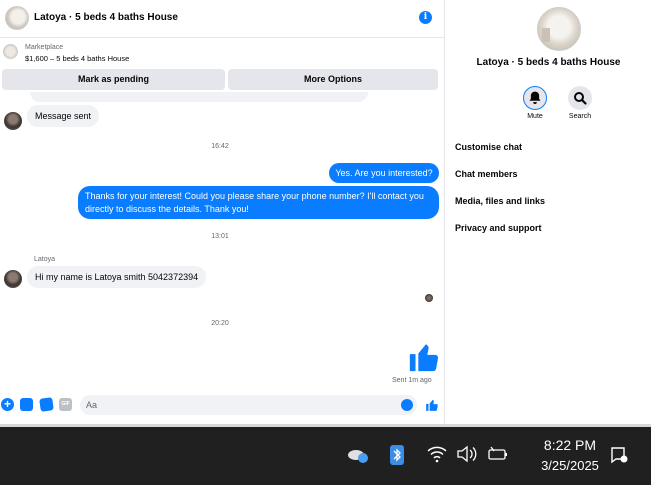 The width and height of the screenshot is (651, 485). I want to click on timestamp: 20:20, so click(220, 323).